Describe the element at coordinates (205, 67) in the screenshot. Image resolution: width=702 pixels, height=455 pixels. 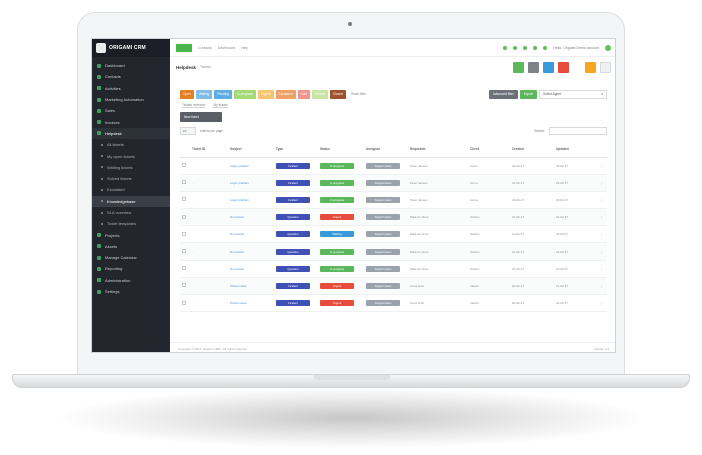
I see `breadcrumb: Tickets` at that location.